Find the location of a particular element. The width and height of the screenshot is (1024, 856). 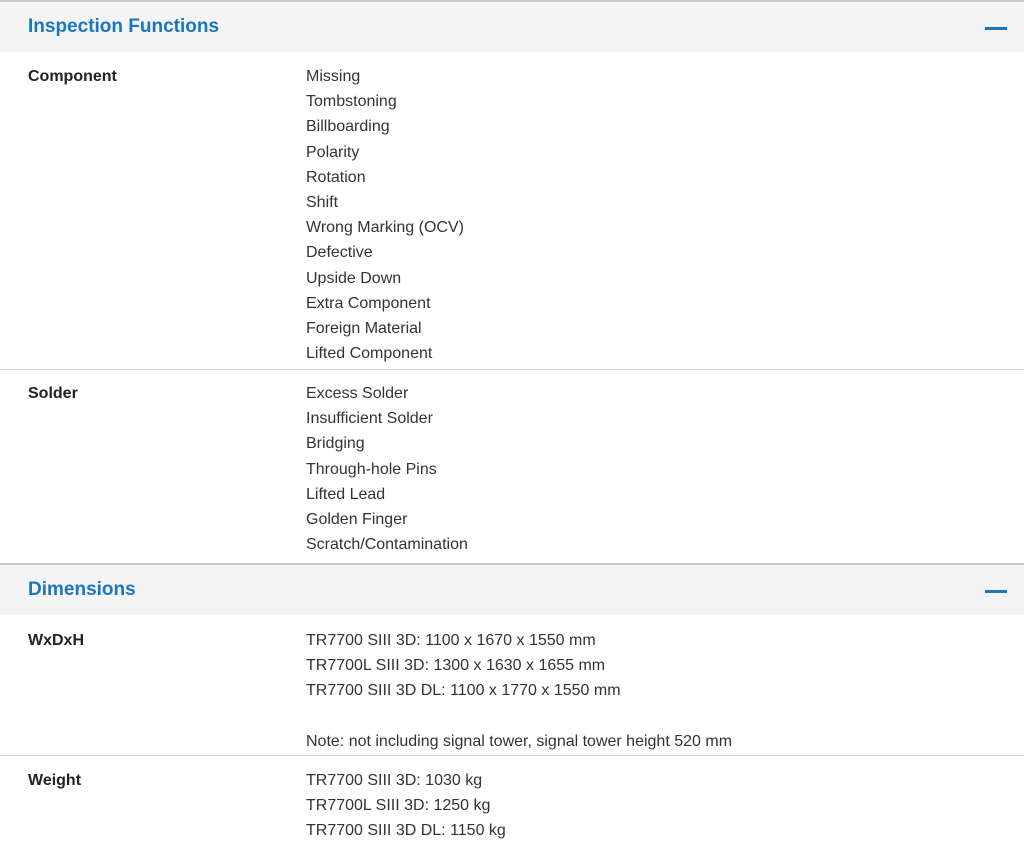

spec-value: Through-hole Pins is located at coordinates (371, 469).